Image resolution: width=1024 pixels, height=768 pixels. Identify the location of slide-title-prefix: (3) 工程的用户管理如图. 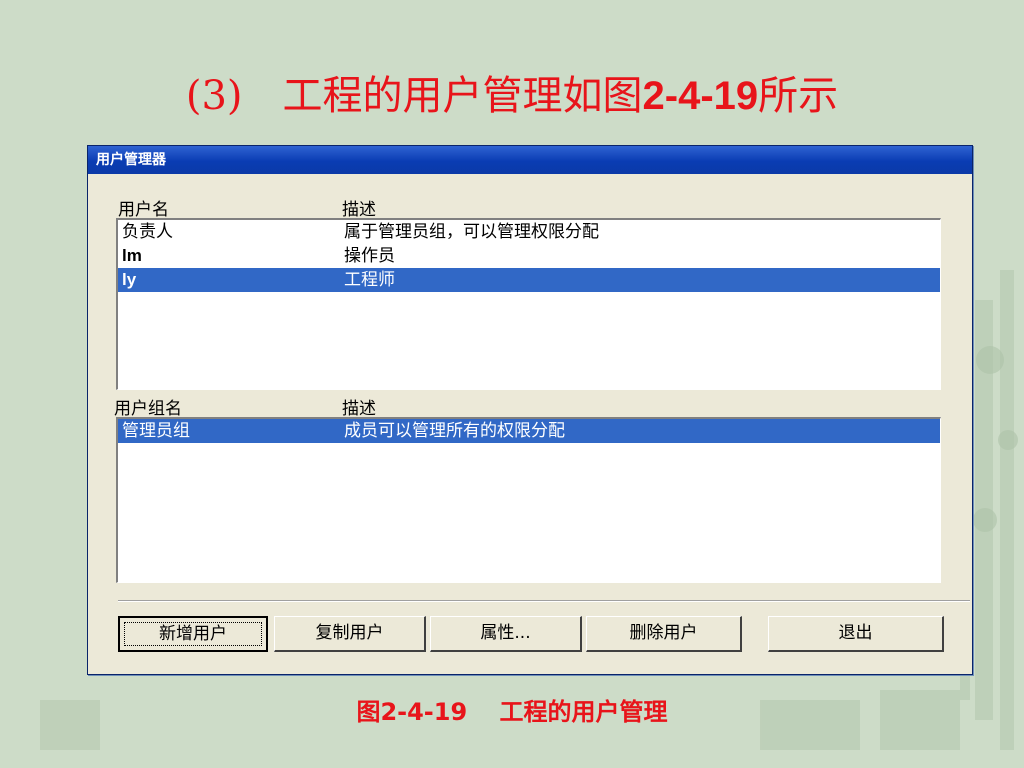
(414, 96).